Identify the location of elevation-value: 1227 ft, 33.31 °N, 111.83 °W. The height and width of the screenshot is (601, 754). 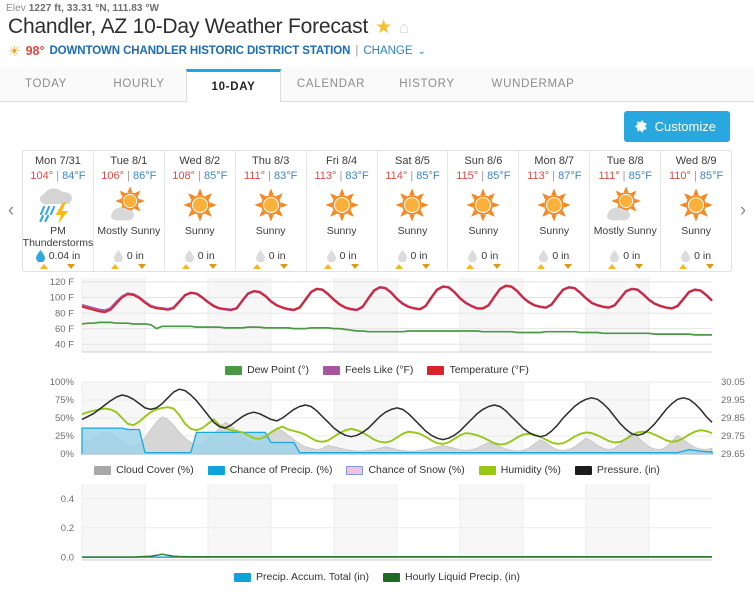
(94, 8).